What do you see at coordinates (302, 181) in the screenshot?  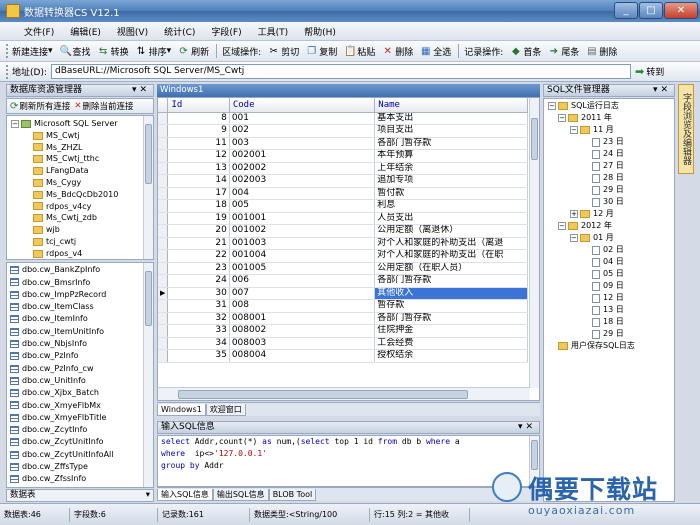 I see `cell-code: 002003` at bounding box center [302, 181].